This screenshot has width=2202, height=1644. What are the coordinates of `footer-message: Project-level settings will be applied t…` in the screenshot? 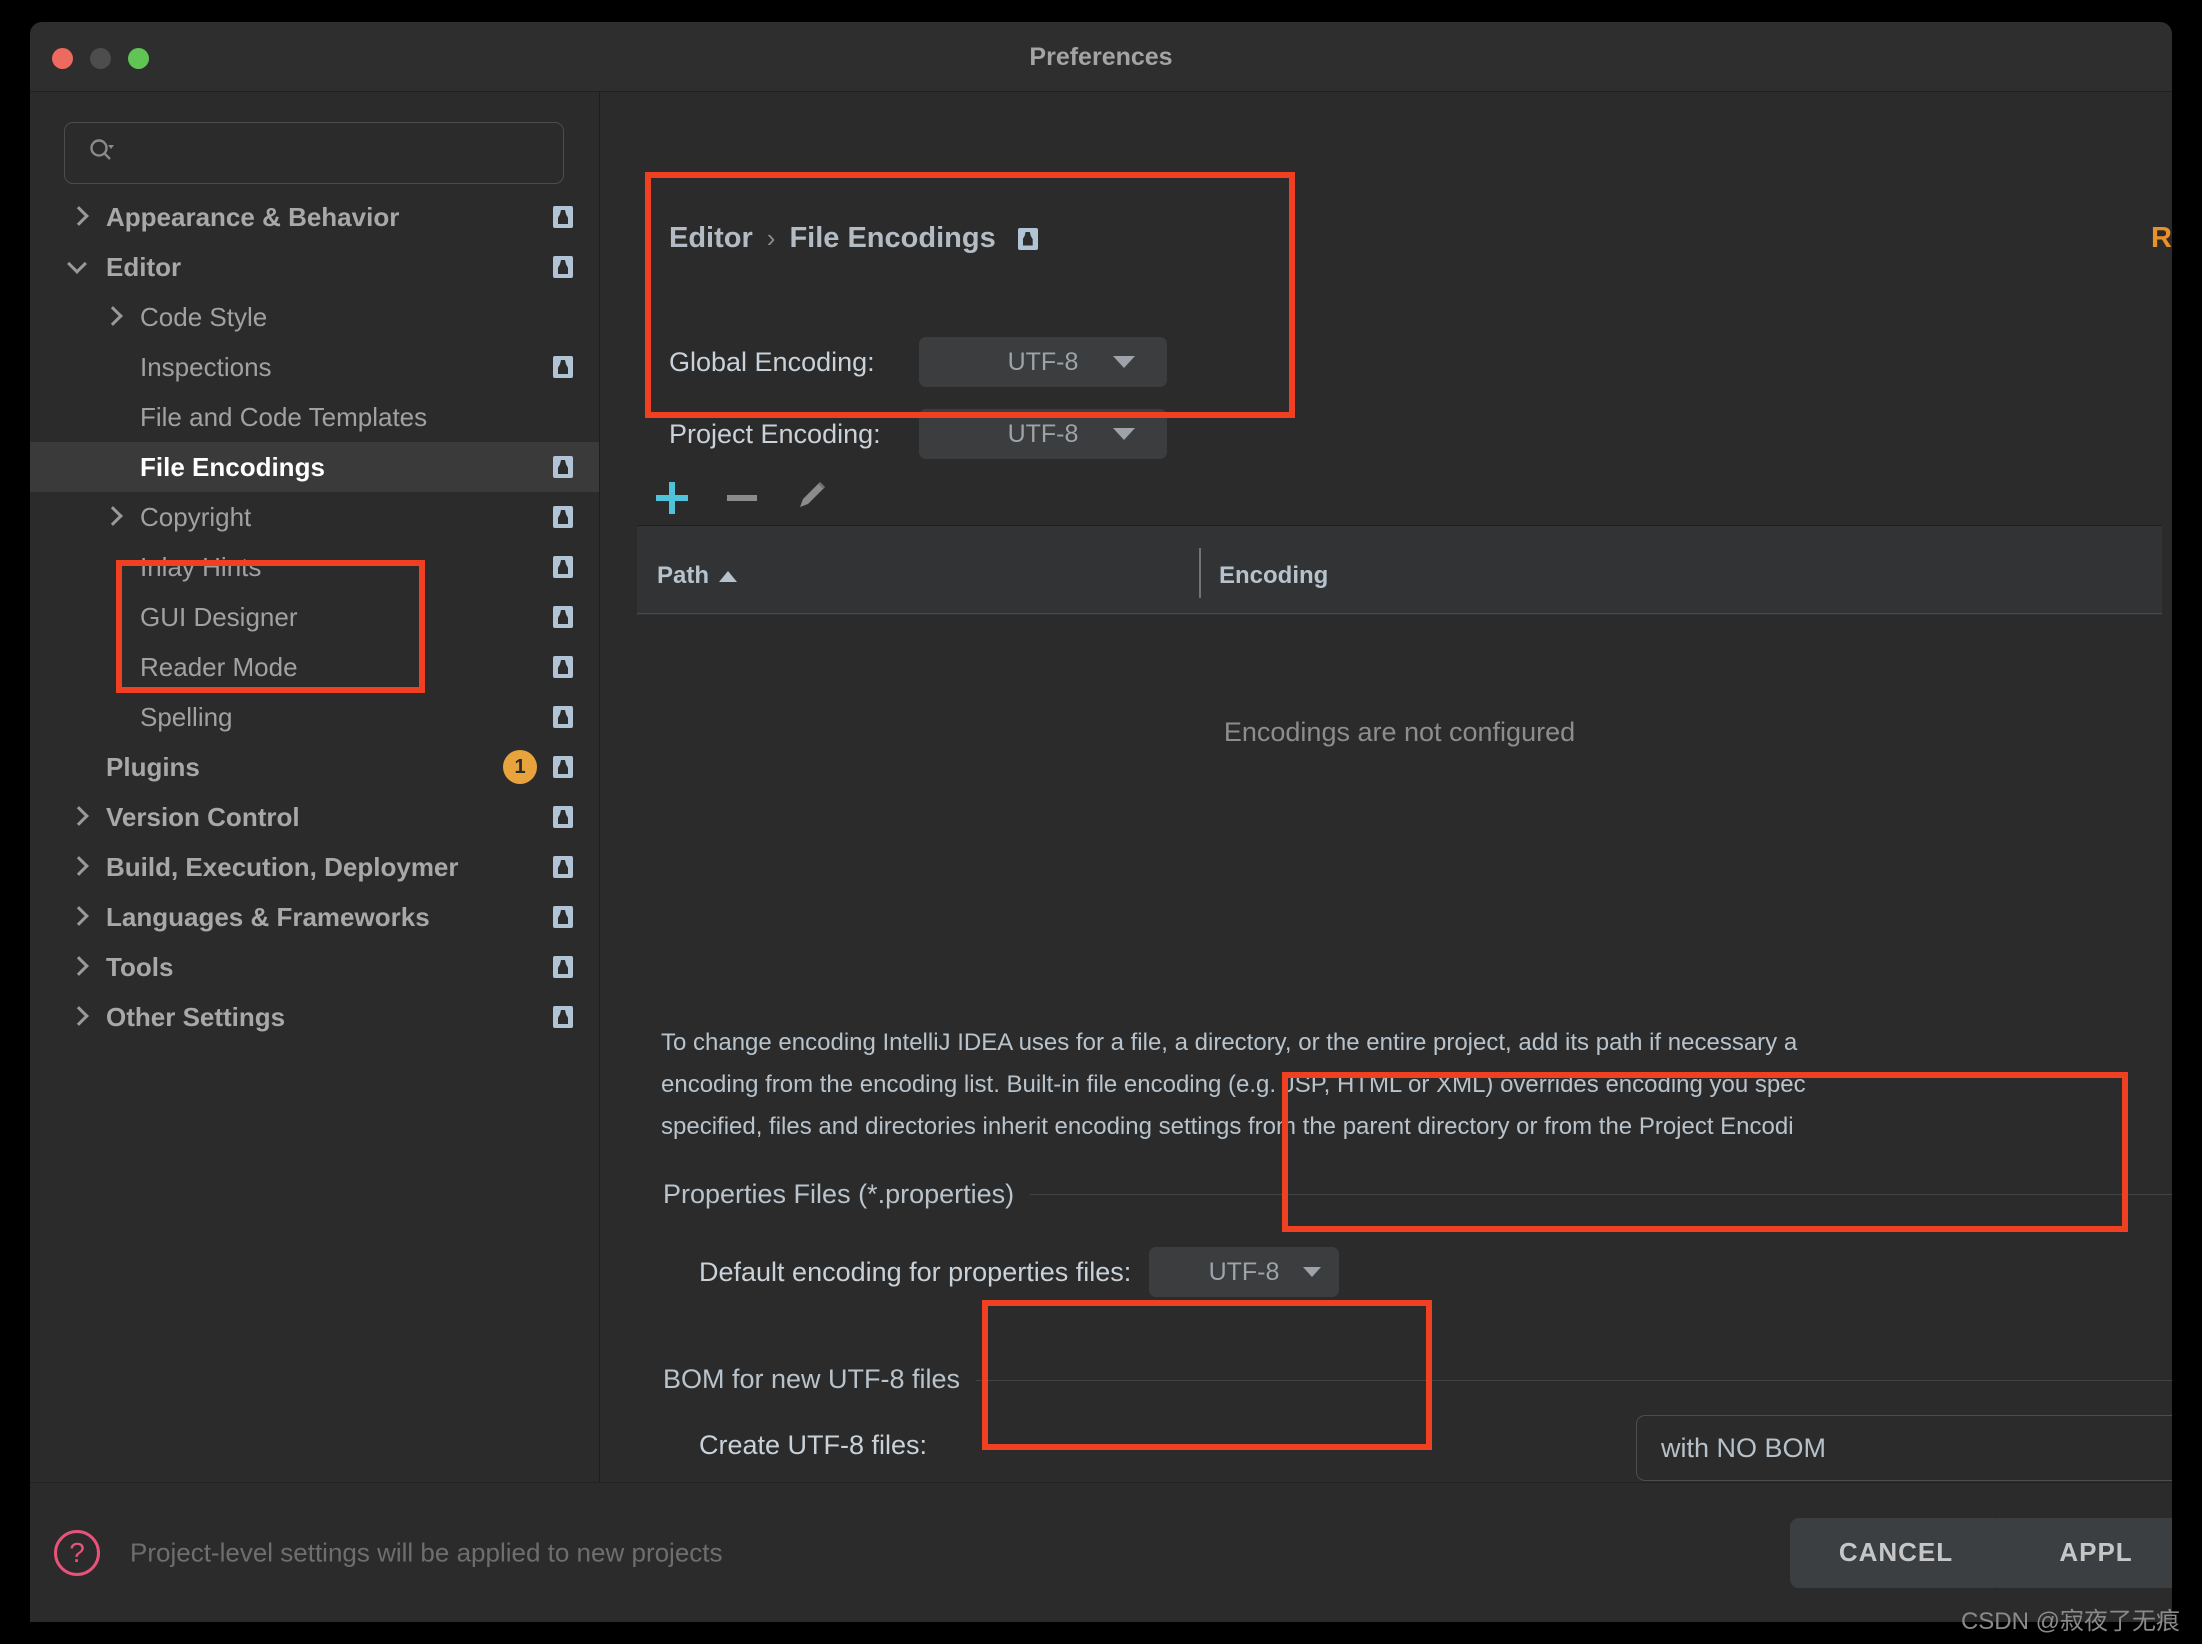 It's located at (426, 1552).